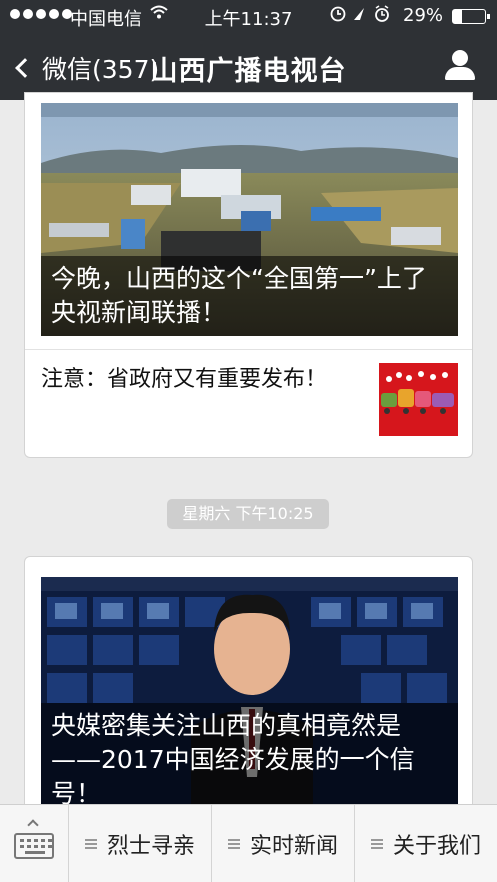  What do you see at coordinates (423, 15) in the screenshot?
I see `battery-percent: 29%` at bounding box center [423, 15].